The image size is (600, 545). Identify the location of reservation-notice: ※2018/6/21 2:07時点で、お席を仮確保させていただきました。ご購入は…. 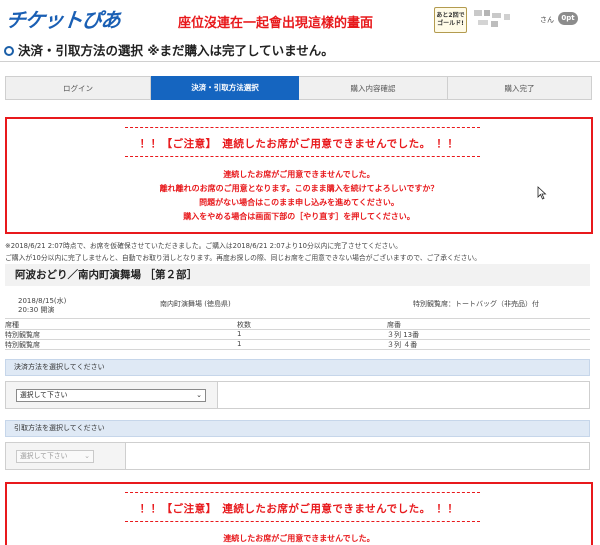
(203, 246).